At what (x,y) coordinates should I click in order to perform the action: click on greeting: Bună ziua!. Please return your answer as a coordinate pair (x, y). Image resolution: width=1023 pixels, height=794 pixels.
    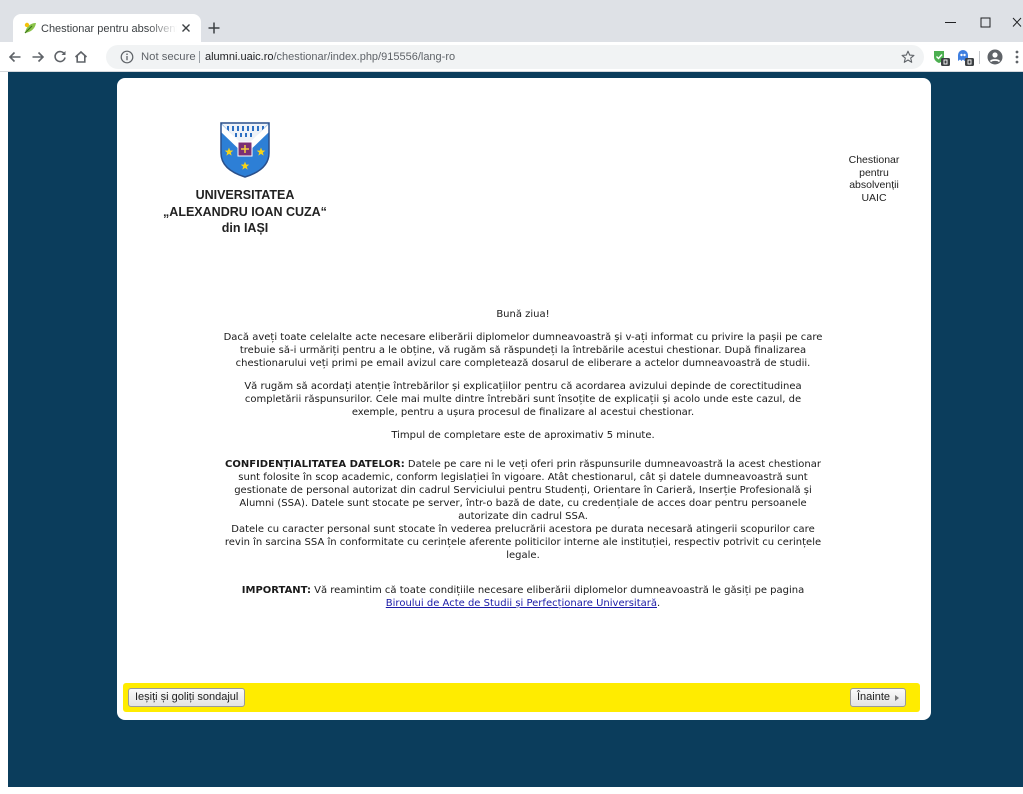
    Looking at the image, I should click on (523, 314).